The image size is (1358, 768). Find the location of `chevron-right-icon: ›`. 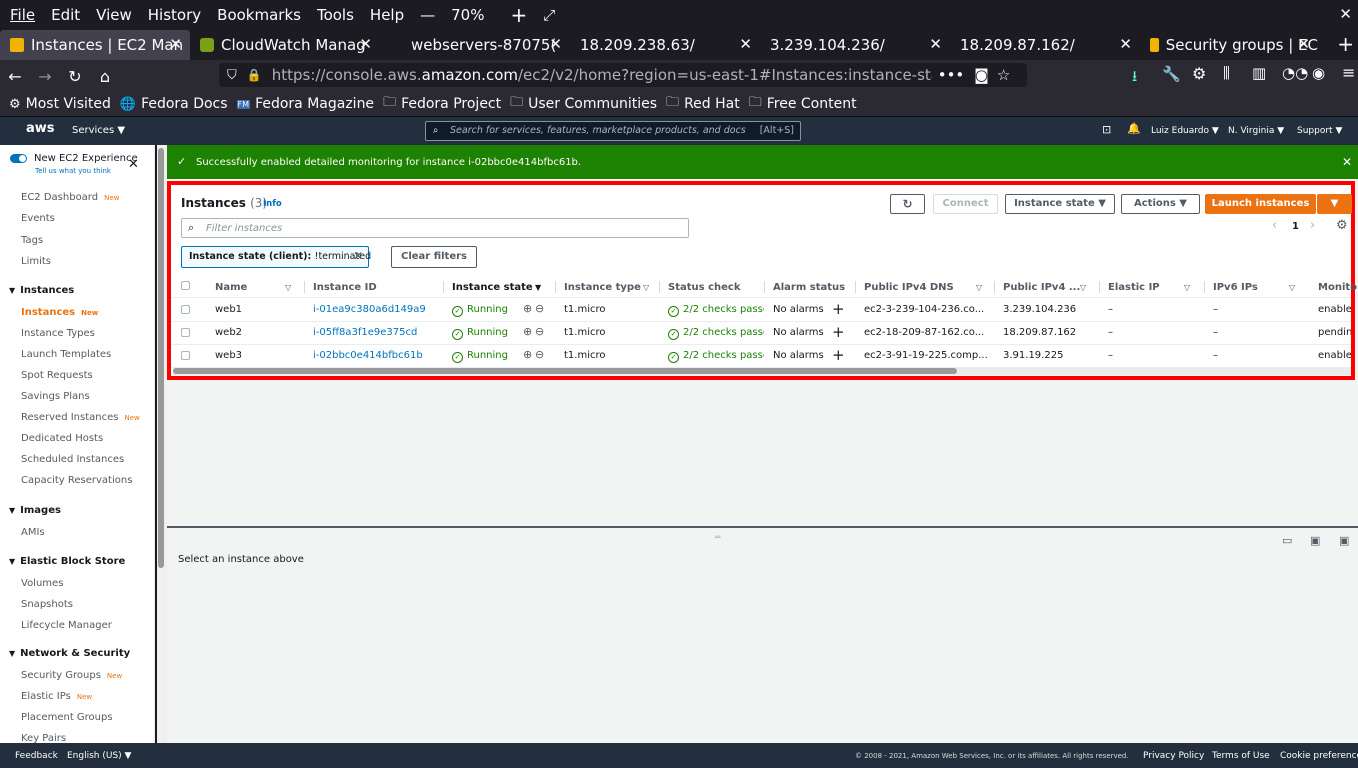

chevron-right-icon: › is located at coordinates (1312, 225).